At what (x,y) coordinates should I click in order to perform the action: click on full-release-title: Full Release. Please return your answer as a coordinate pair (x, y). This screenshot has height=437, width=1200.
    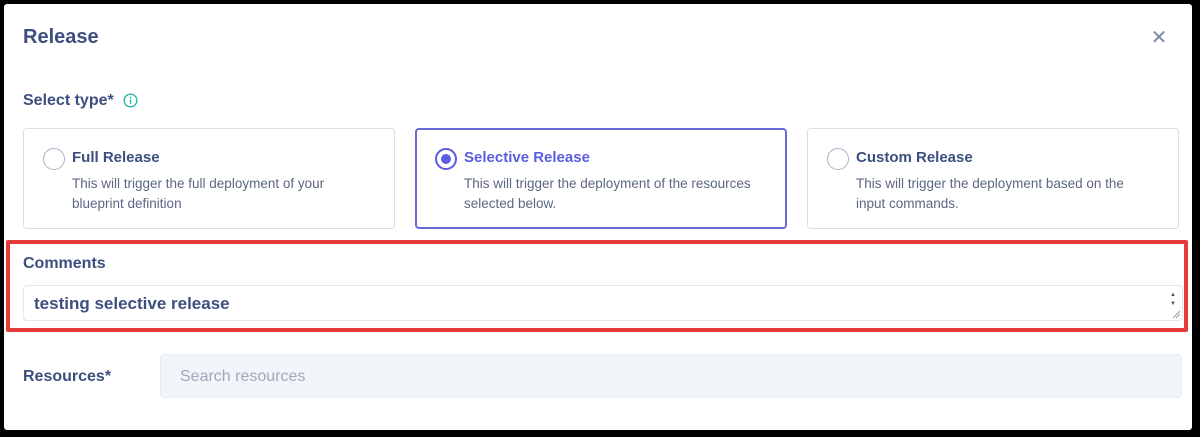
    Looking at the image, I should click on (116, 157).